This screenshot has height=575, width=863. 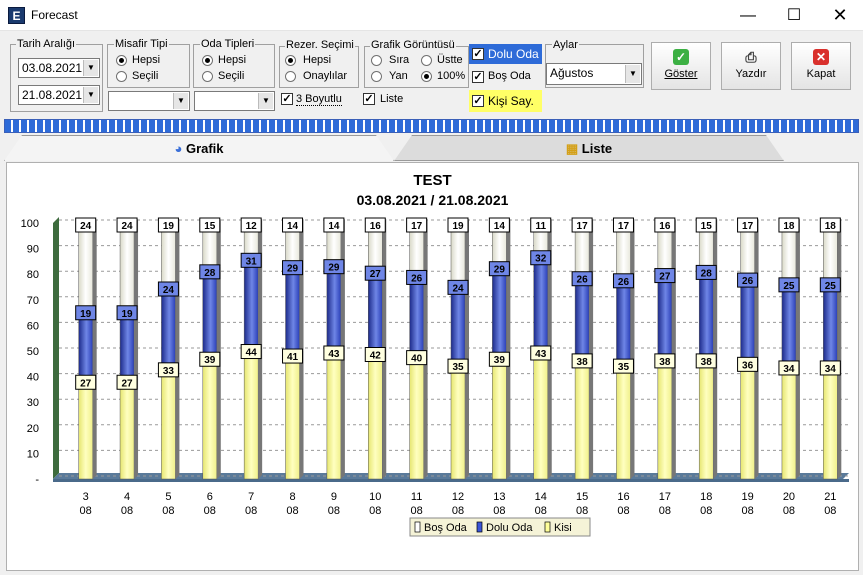 I want to click on chart-view-row-radio, so click(x=376, y=60).